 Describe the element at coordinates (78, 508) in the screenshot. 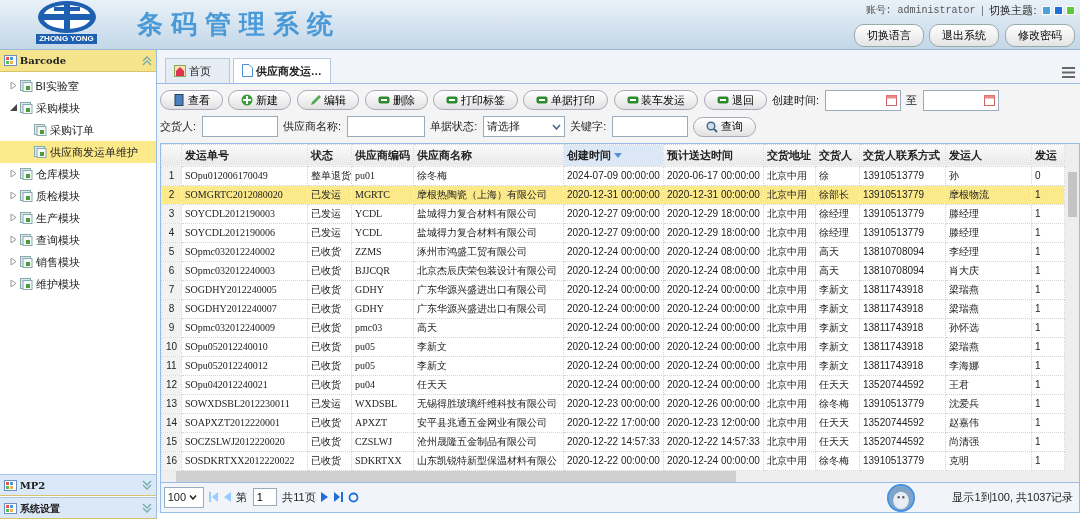

I see `panel-header: 系统设置` at that location.